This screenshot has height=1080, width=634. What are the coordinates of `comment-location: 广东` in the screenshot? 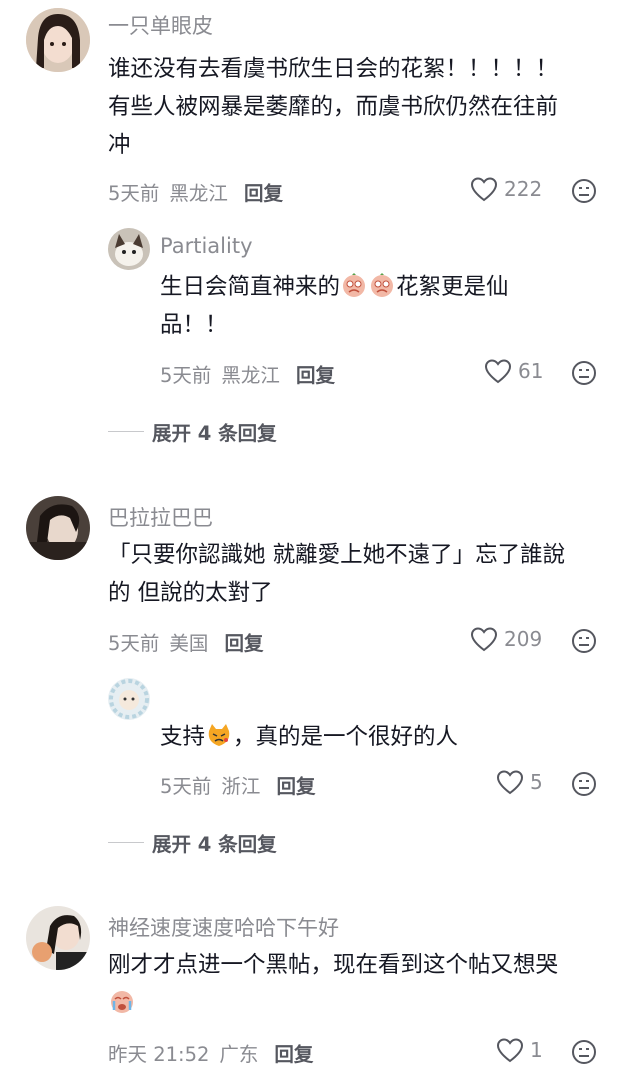 It's located at (239, 1054).